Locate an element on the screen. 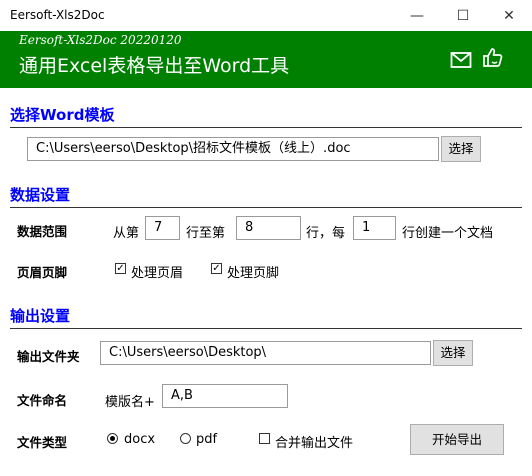  template-browse-button: 选择 is located at coordinates (461, 149).